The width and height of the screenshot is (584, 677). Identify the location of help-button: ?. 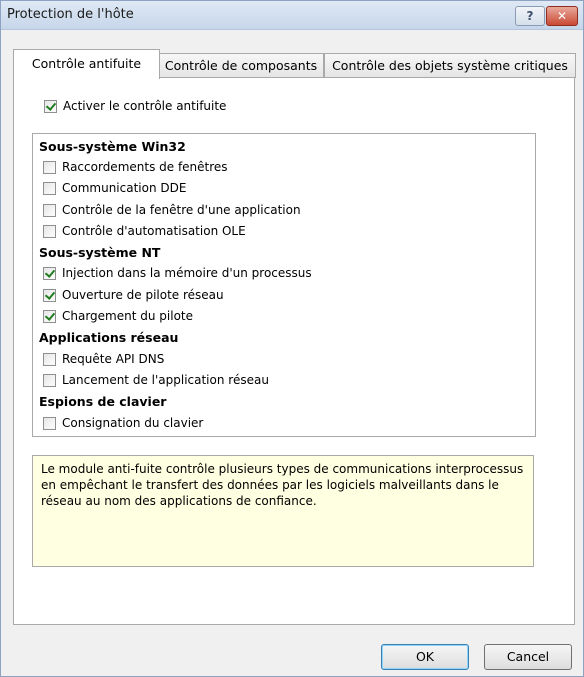
(530, 16).